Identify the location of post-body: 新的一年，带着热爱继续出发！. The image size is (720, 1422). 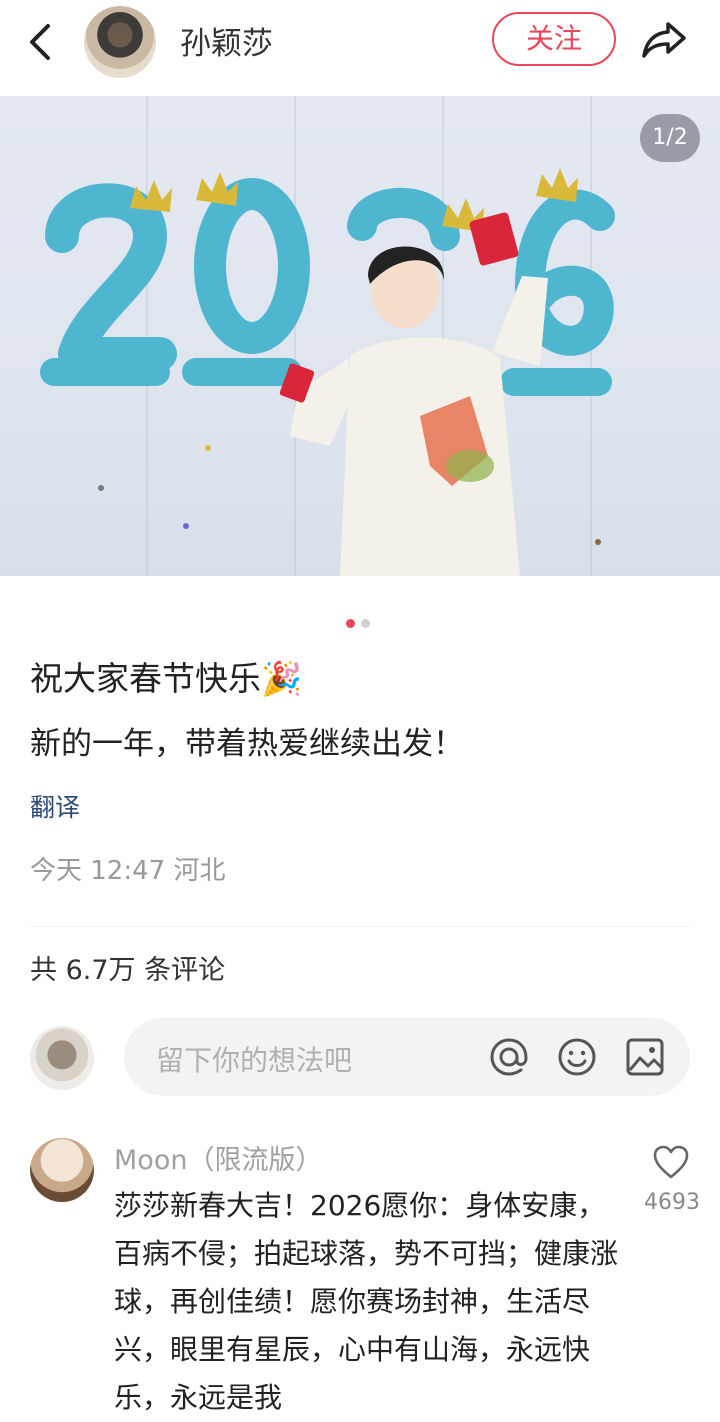
(247, 744).